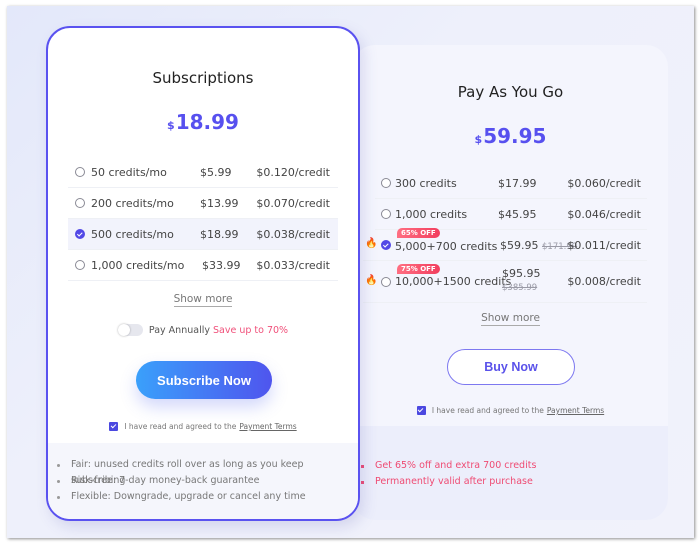 Image resolution: width=700 pixels, height=544 pixels. What do you see at coordinates (447, 466) in the screenshot?
I see `benefit-item: Get 65% off and extra 700 credits` at bounding box center [447, 466].